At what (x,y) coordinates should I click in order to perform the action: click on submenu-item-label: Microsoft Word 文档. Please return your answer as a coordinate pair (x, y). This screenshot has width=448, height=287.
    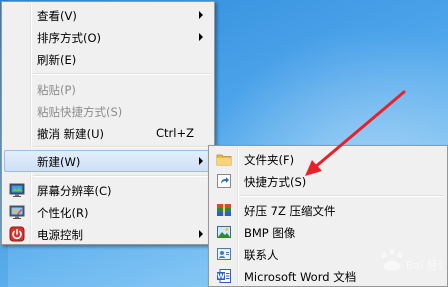
    Looking at the image, I should click on (300, 277).